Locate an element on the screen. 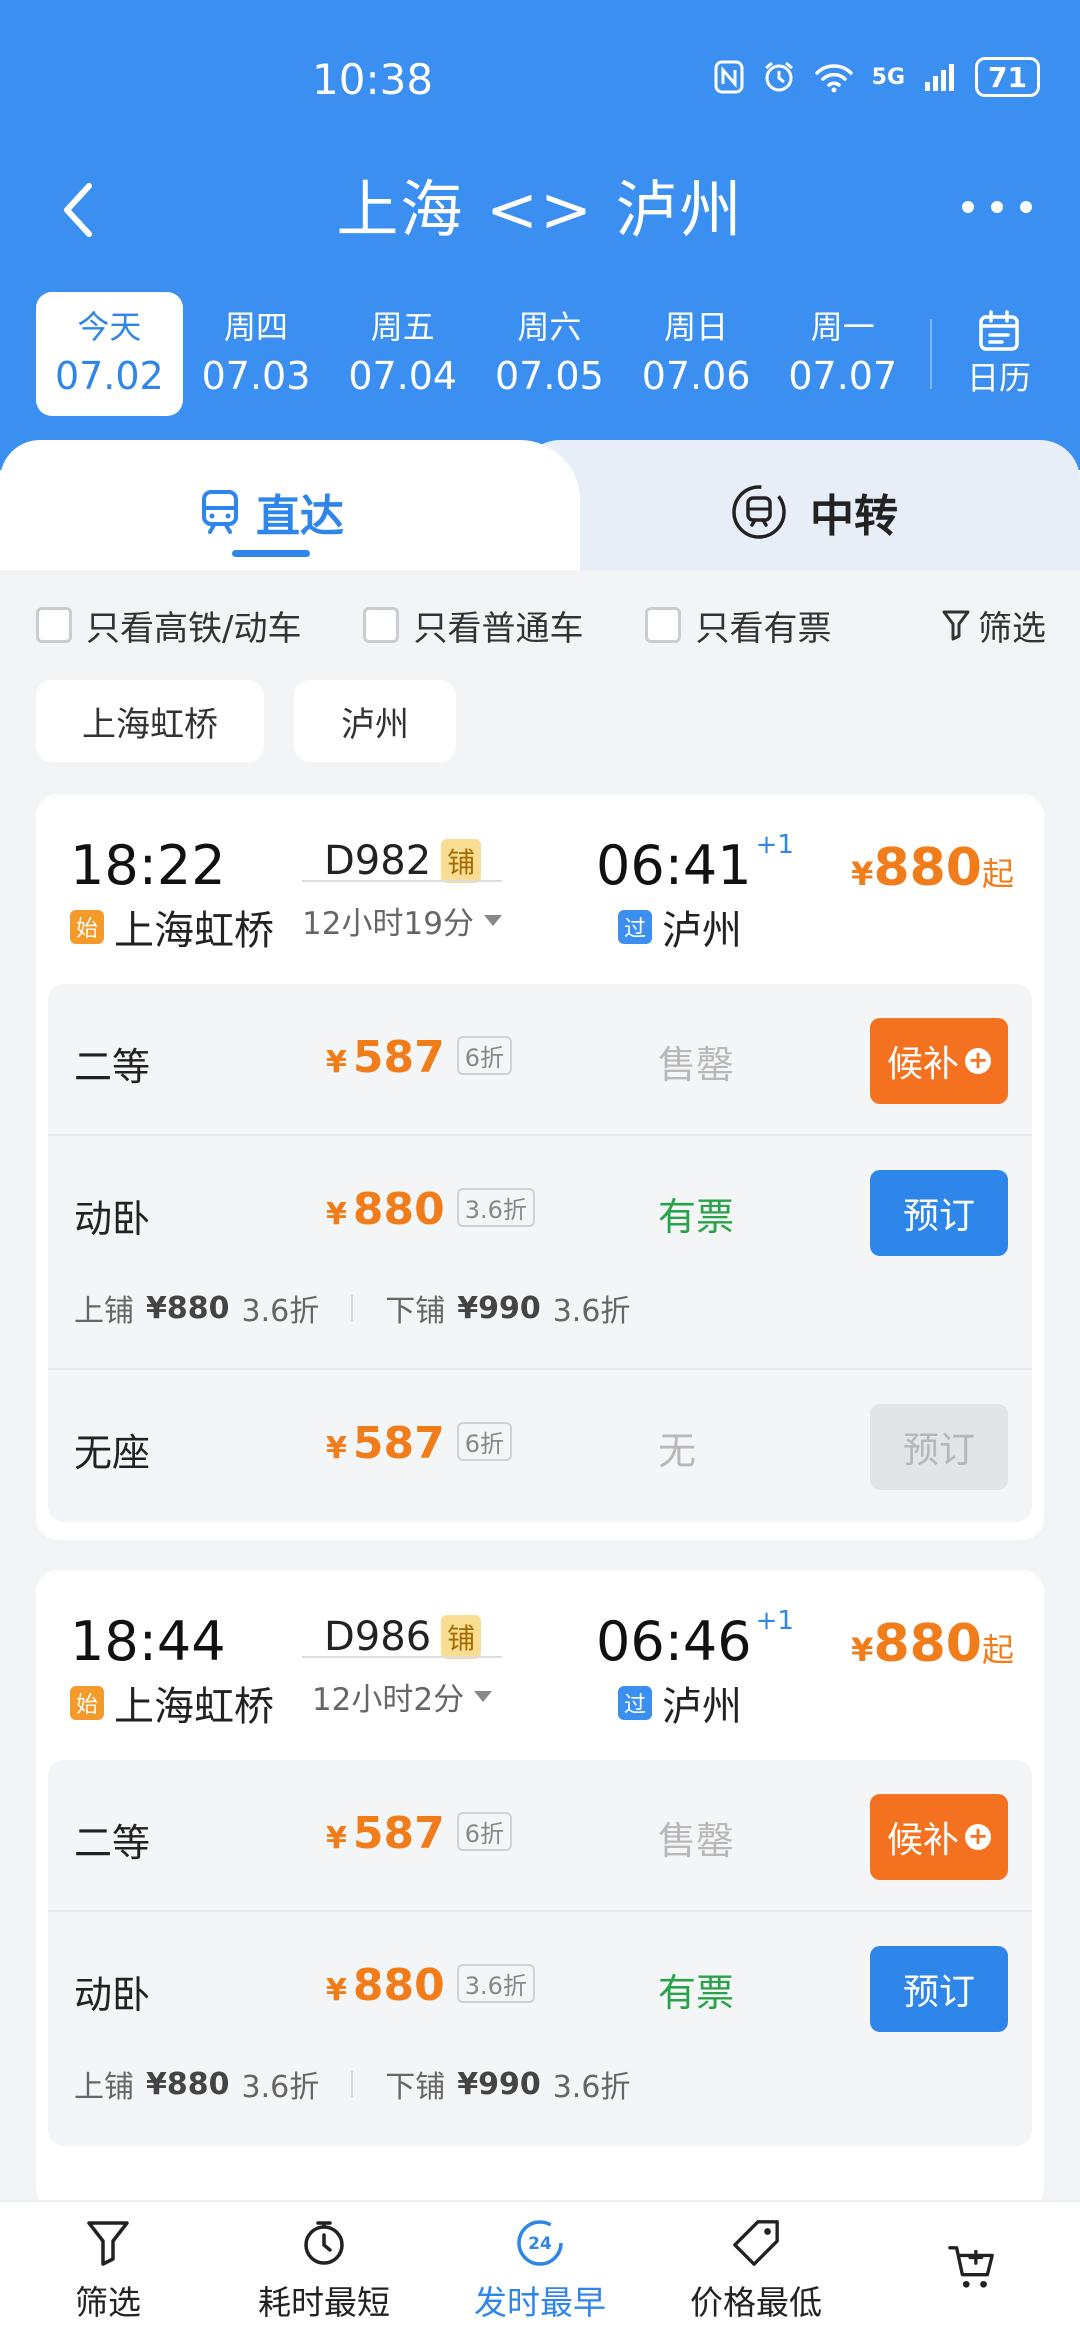  alarm-icon is located at coordinates (778, 76).